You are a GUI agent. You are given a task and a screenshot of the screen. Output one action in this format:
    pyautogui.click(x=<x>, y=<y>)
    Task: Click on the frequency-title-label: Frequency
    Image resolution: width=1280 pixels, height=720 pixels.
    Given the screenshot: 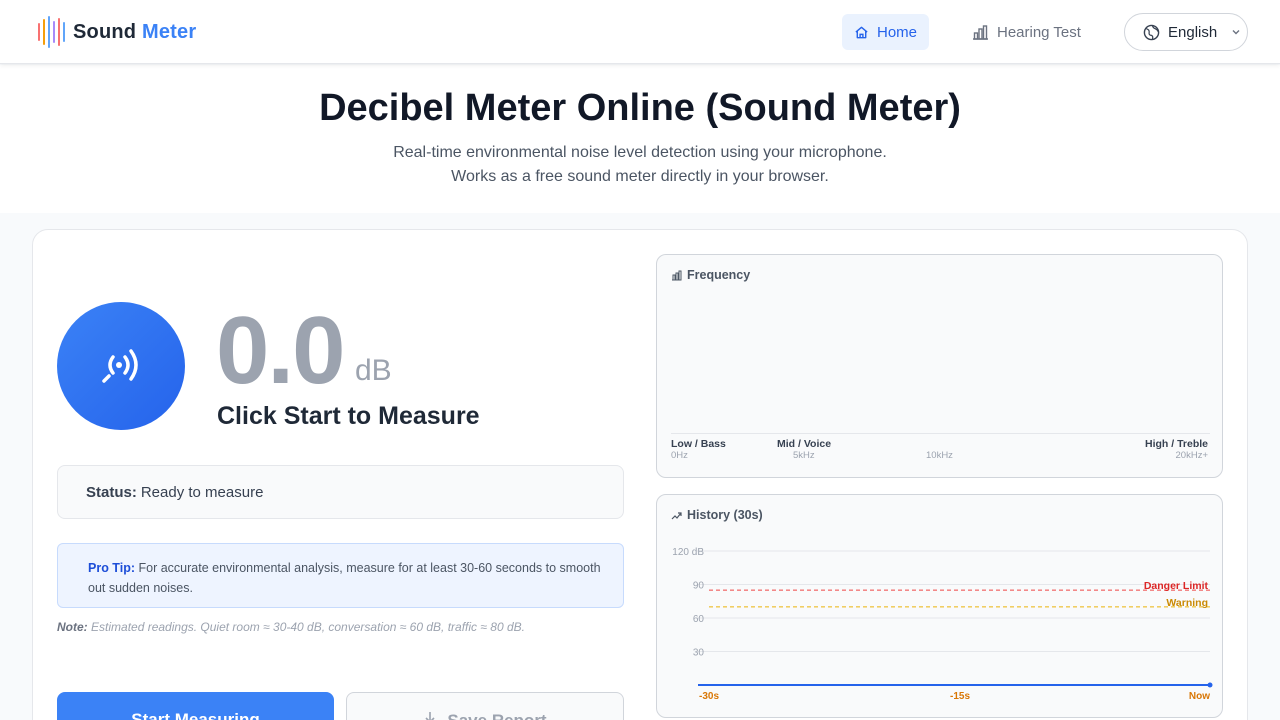 What is the action you would take?
    pyautogui.click(x=719, y=275)
    